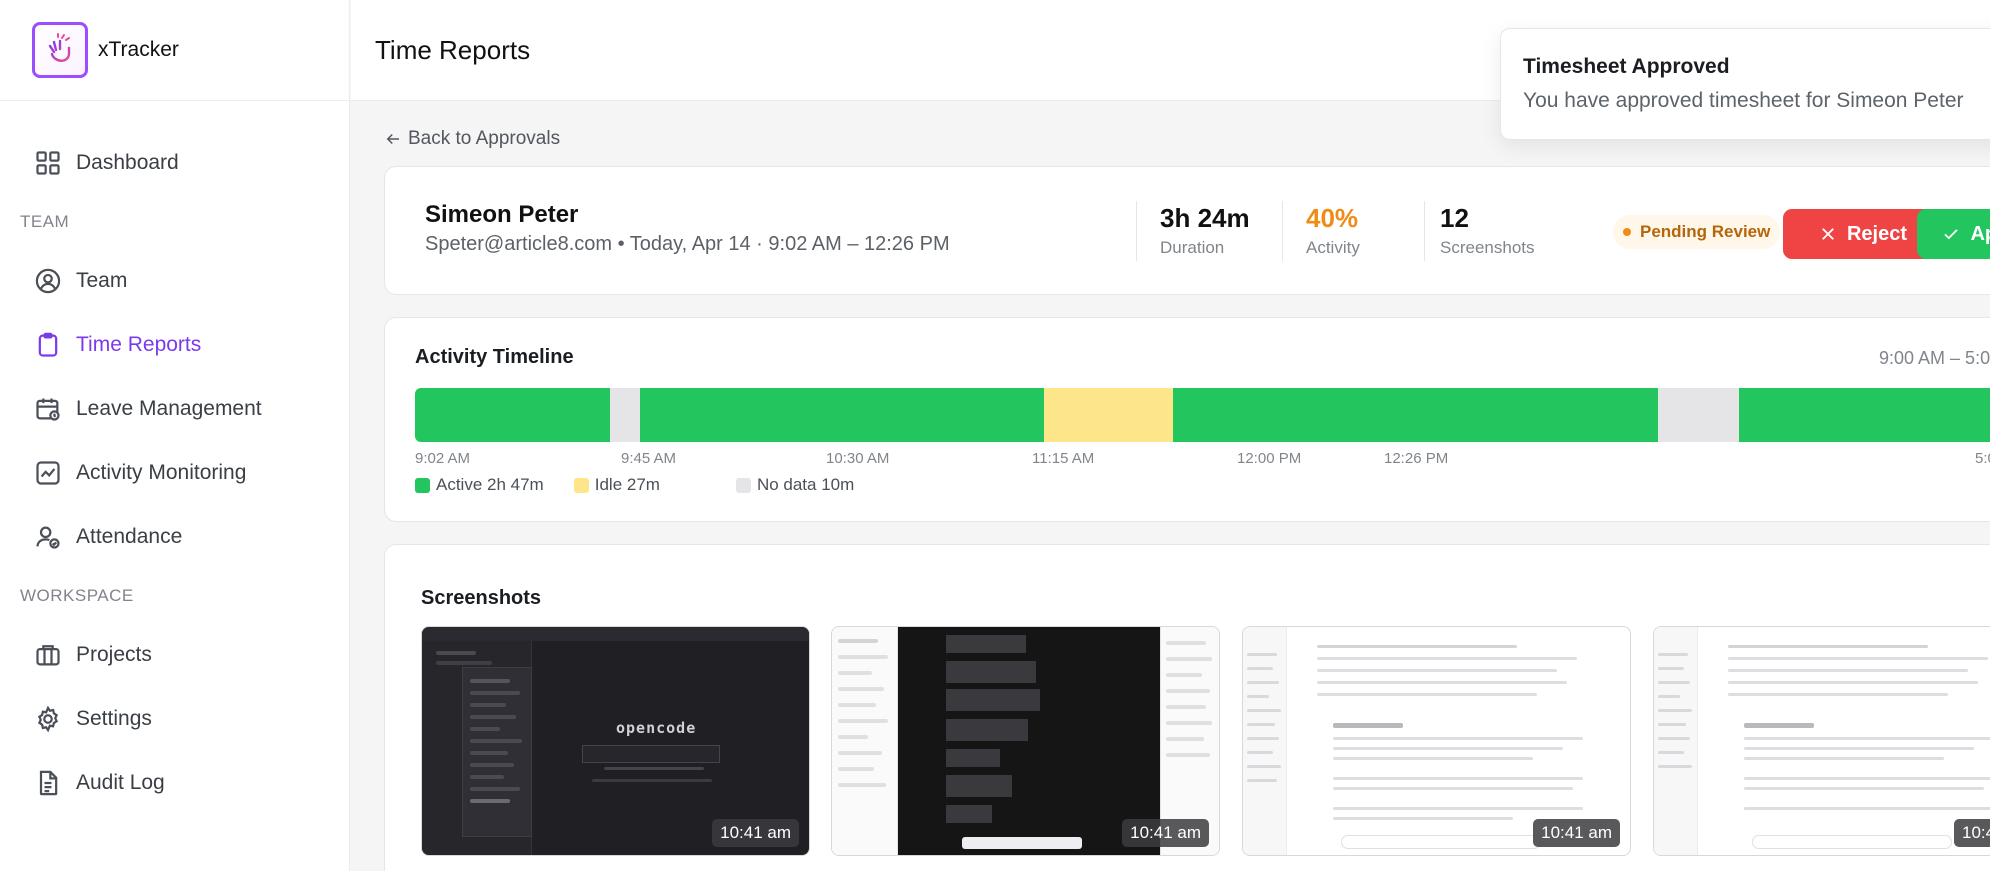  I want to click on sidebar-item-label: Activity Monitoring, so click(161, 472).